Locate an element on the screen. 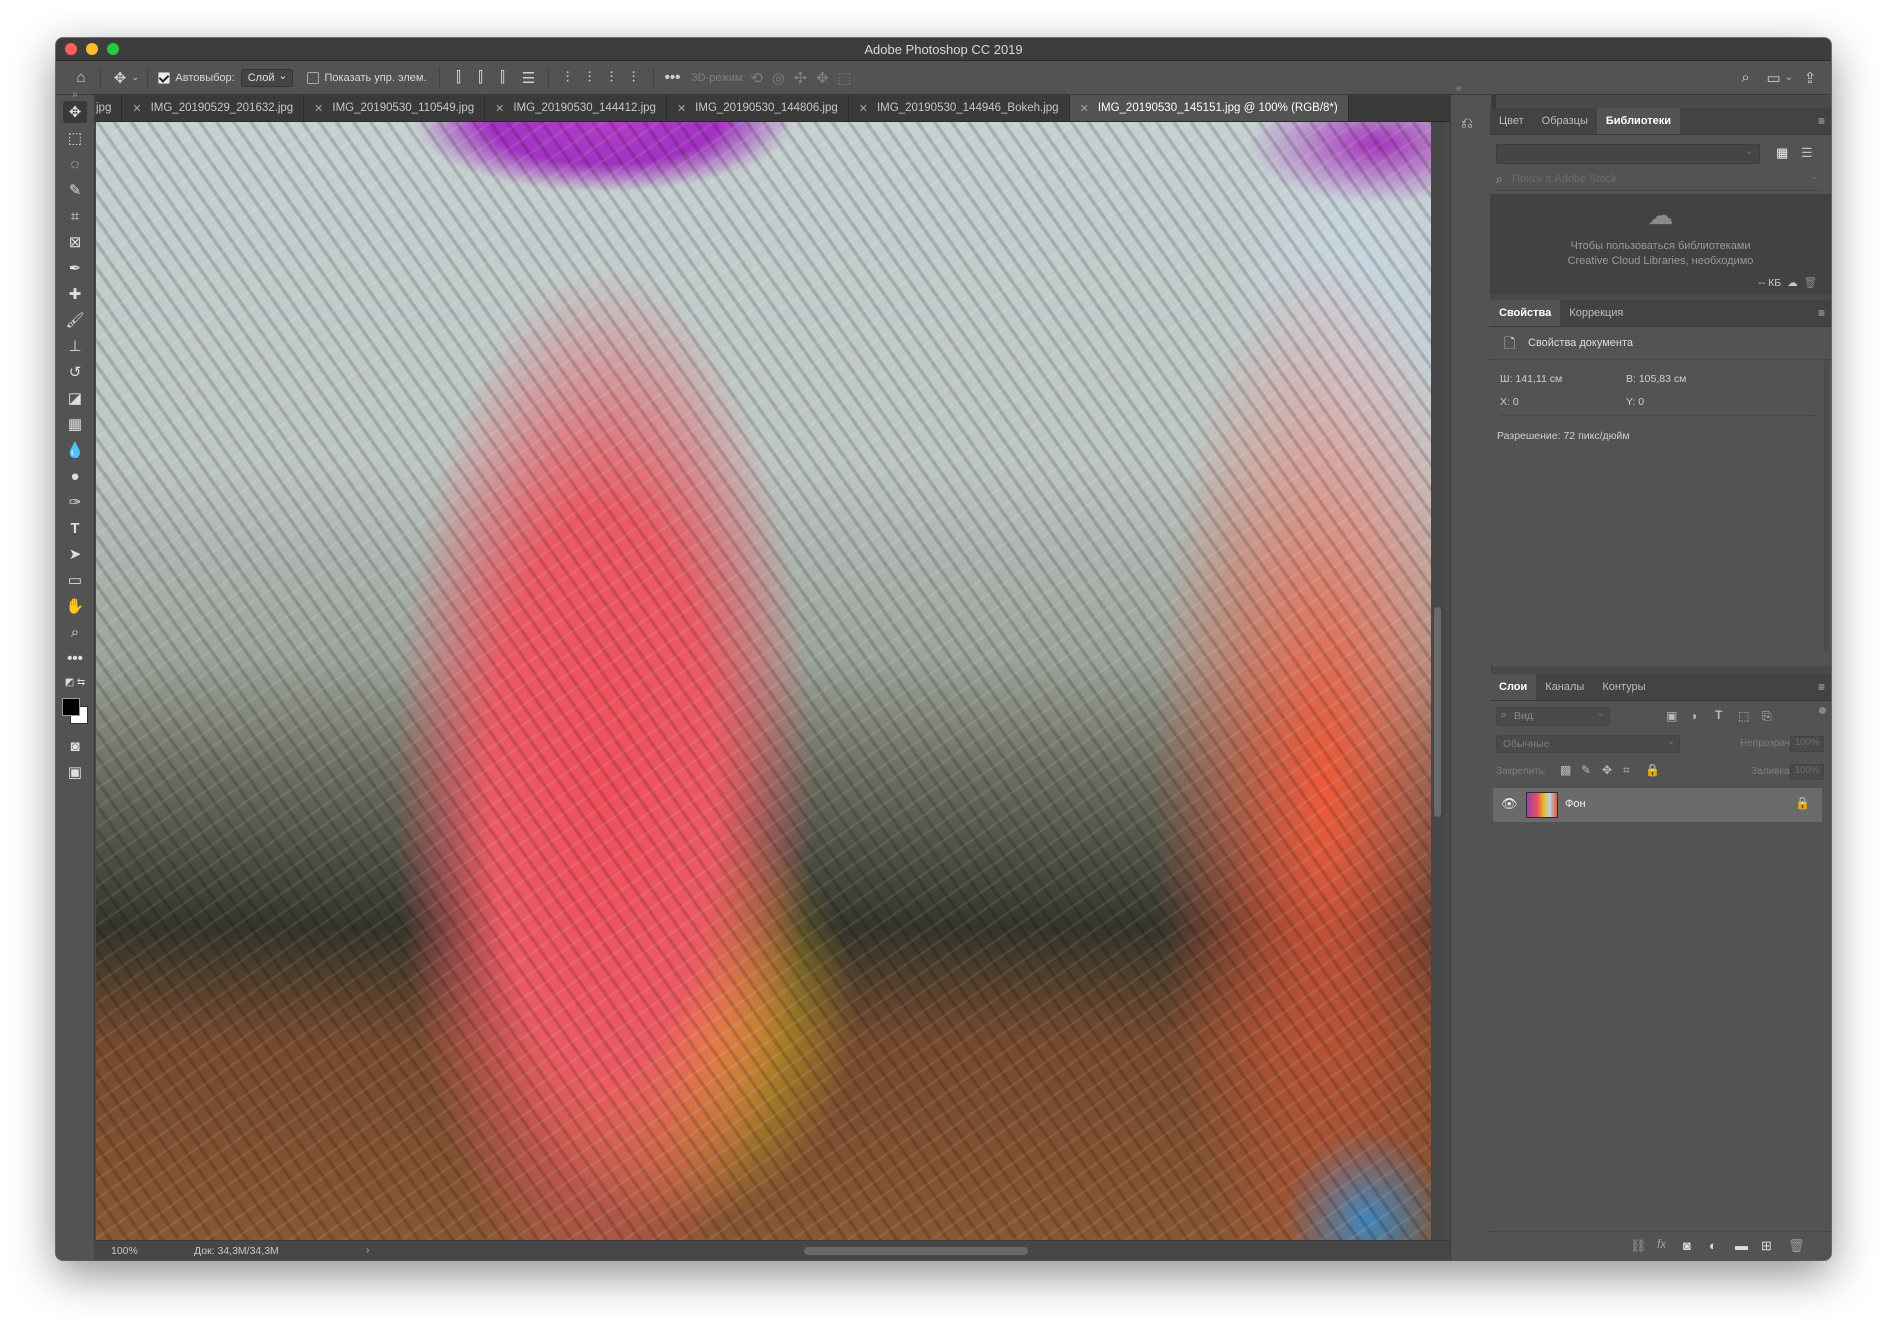 This screenshot has height=1334, width=1887. layer-name: Фон is located at coordinates (1575, 804).